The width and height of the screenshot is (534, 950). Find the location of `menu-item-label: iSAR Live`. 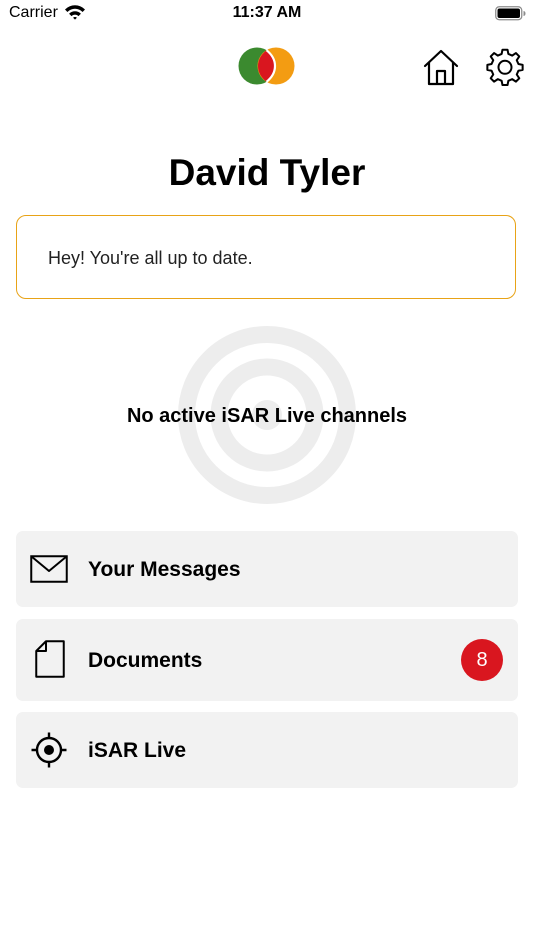

menu-item-label: iSAR Live is located at coordinates (137, 750).